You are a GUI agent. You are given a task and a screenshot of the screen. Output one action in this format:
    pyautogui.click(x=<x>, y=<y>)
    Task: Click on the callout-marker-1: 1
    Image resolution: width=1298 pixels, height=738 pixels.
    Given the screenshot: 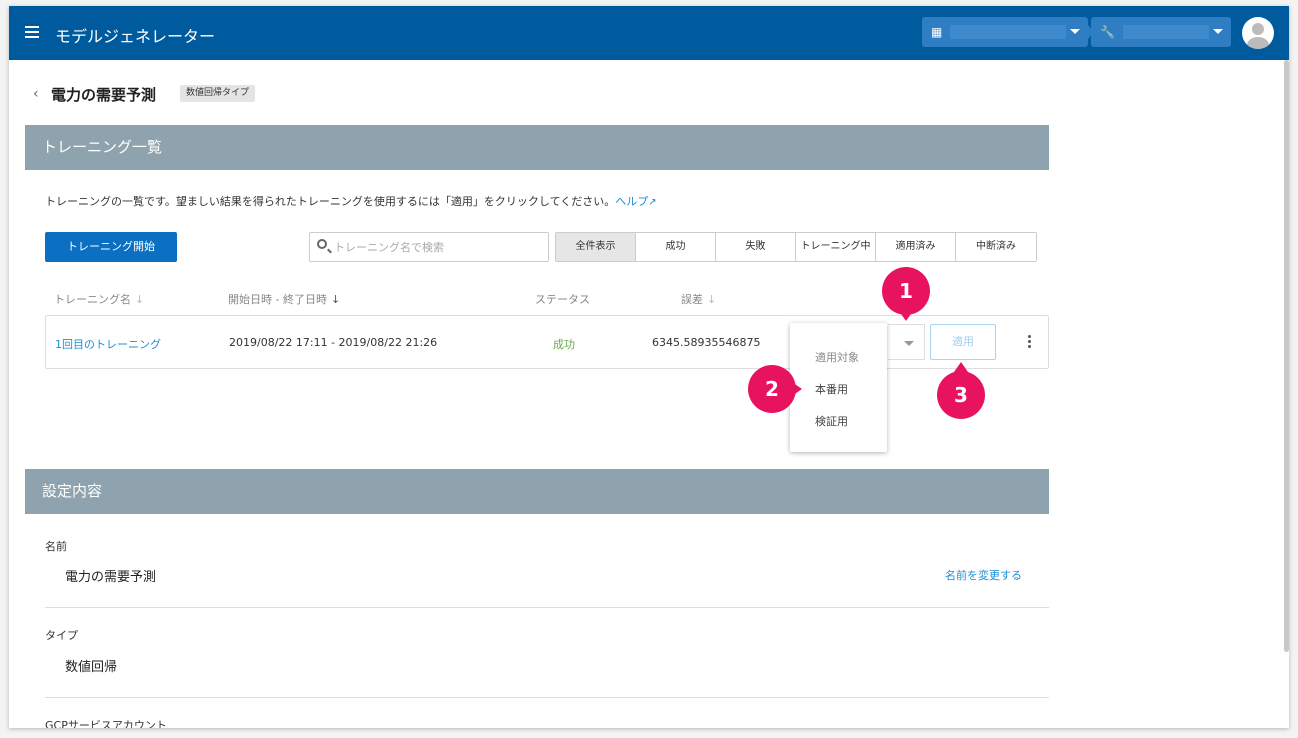 What is the action you would take?
    pyautogui.click(x=906, y=294)
    